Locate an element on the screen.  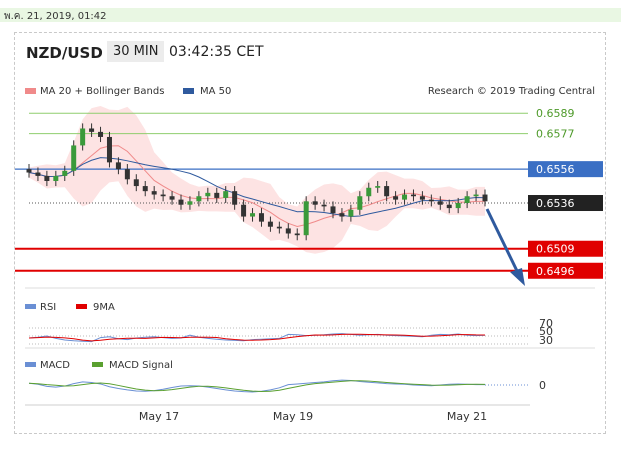
ma50-legend-label: MA 50 is located at coordinates (215, 91).